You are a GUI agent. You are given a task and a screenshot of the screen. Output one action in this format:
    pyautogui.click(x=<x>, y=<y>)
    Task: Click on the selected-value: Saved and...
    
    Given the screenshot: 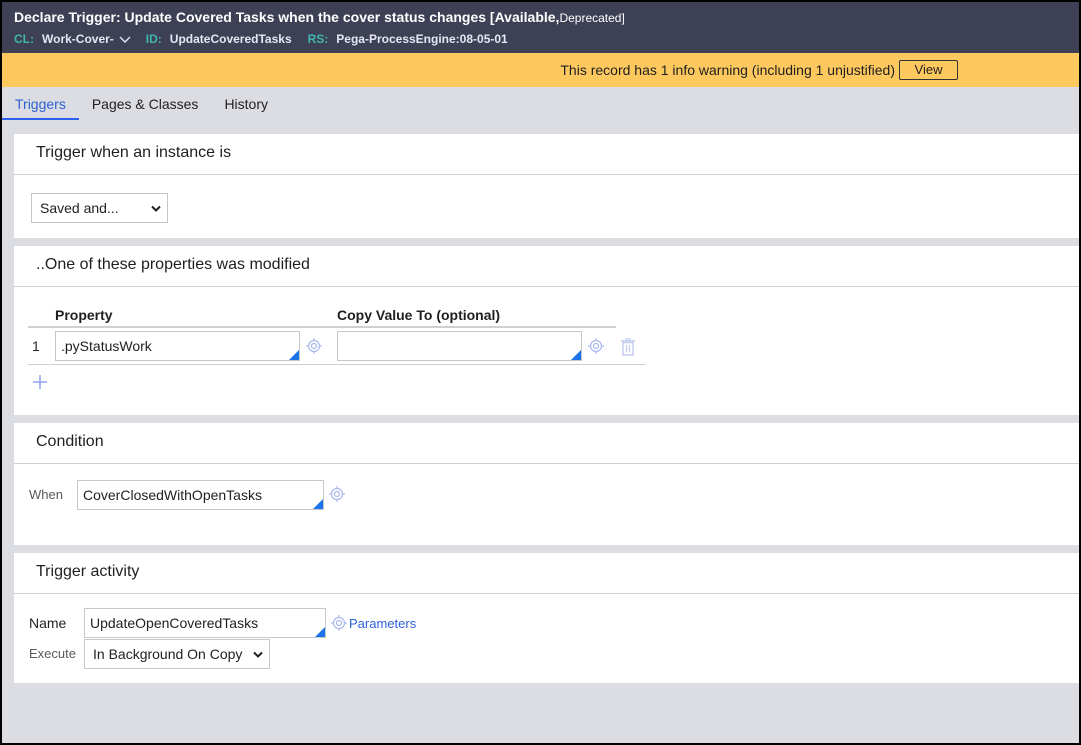 What is the action you would take?
    pyautogui.click(x=79, y=208)
    